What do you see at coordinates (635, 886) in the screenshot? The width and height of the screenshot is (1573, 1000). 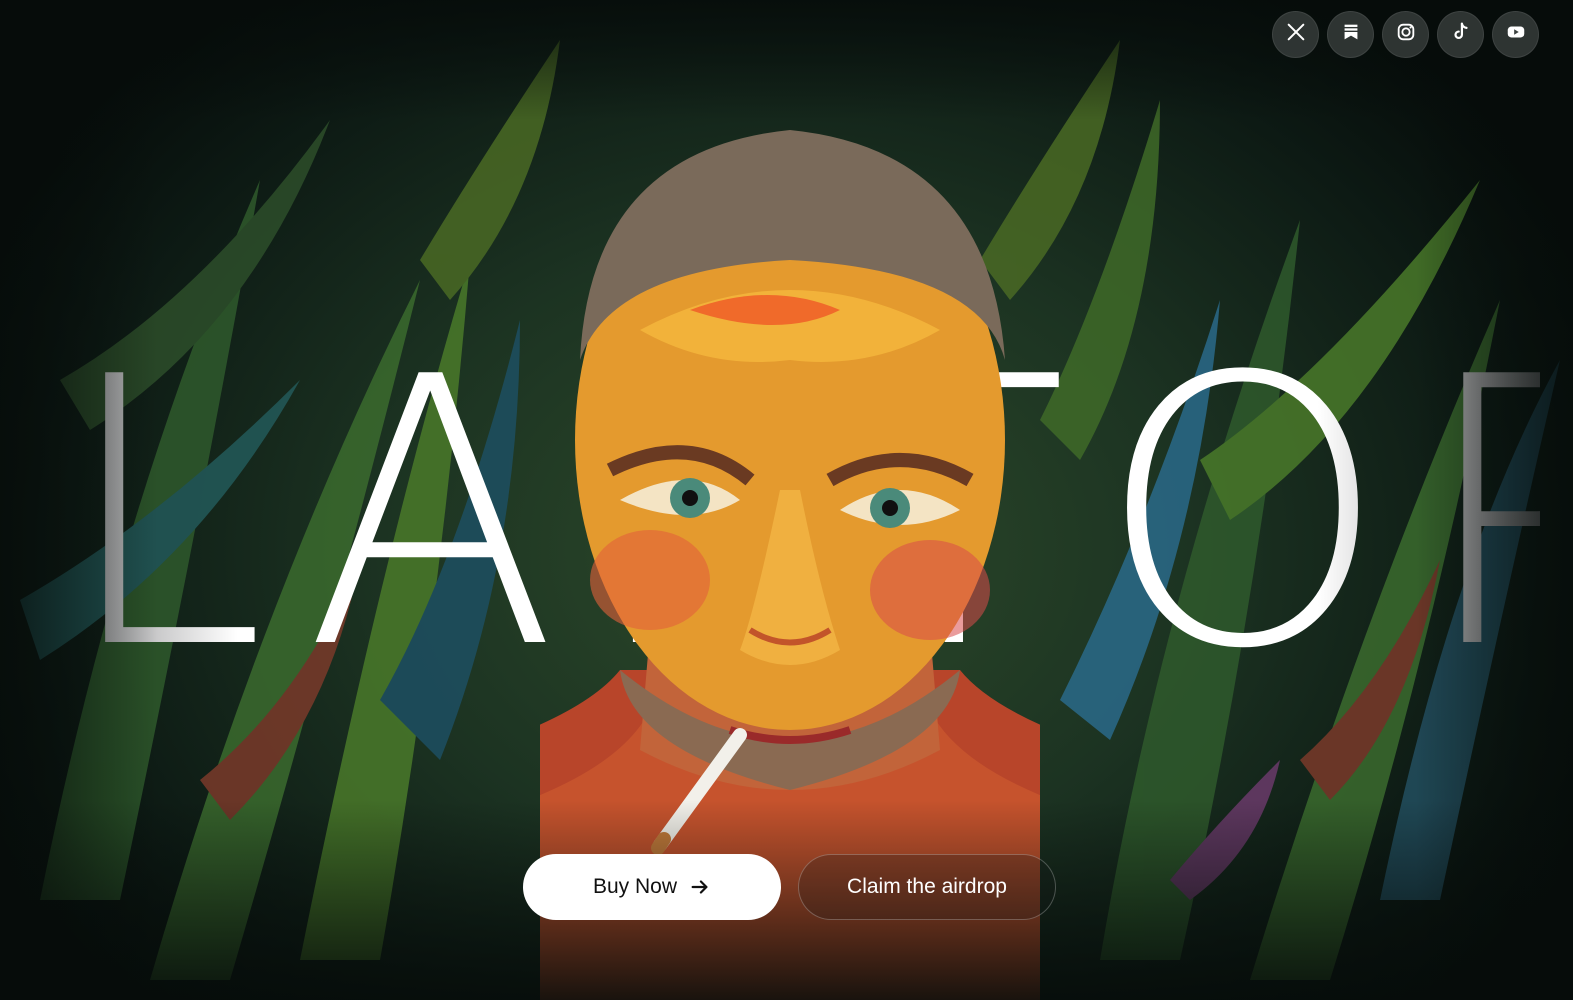 I see `buy-now-label: Buy Now` at bounding box center [635, 886].